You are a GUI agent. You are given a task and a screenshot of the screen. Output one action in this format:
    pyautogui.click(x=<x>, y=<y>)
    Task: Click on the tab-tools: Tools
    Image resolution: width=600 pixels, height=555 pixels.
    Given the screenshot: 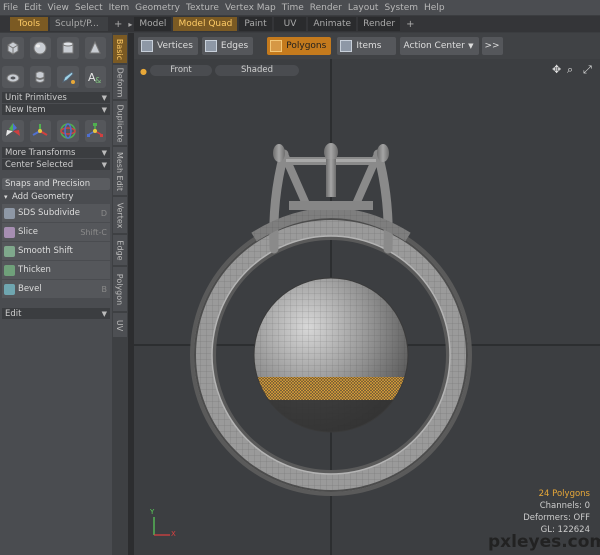 What is the action you would take?
    pyautogui.click(x=29, y=24)
    